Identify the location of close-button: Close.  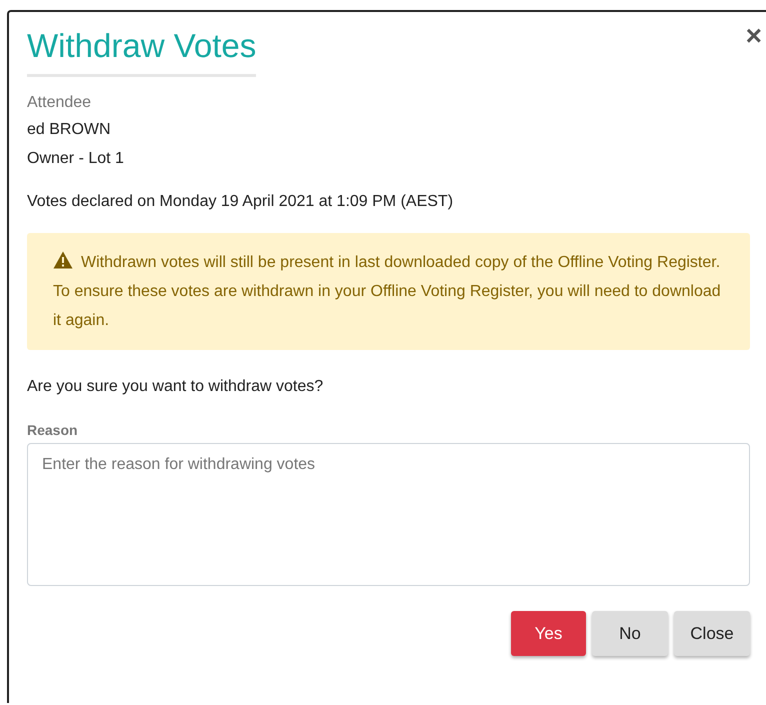
(712, 633).